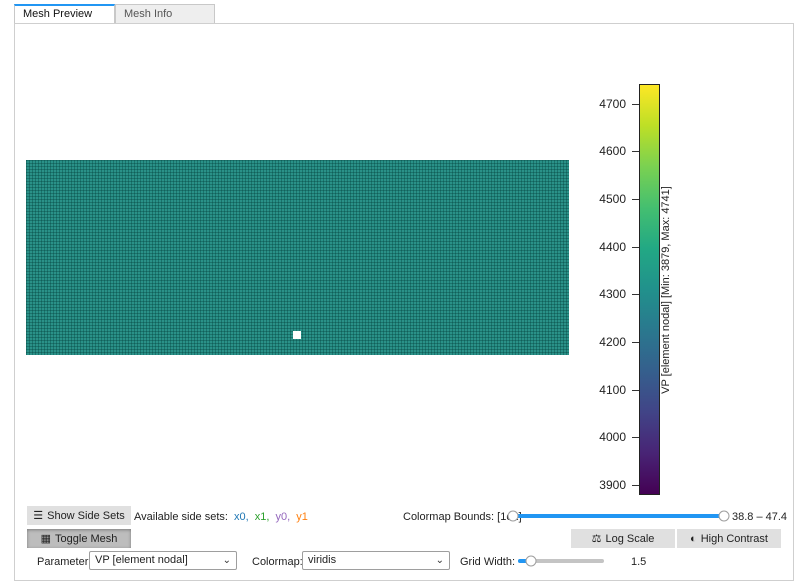 This screenshot has width=800, height=585. Describe the element at coordinates (612, 484) in the screenshot. I see `colorbar-tick-label: 3900` at that location.